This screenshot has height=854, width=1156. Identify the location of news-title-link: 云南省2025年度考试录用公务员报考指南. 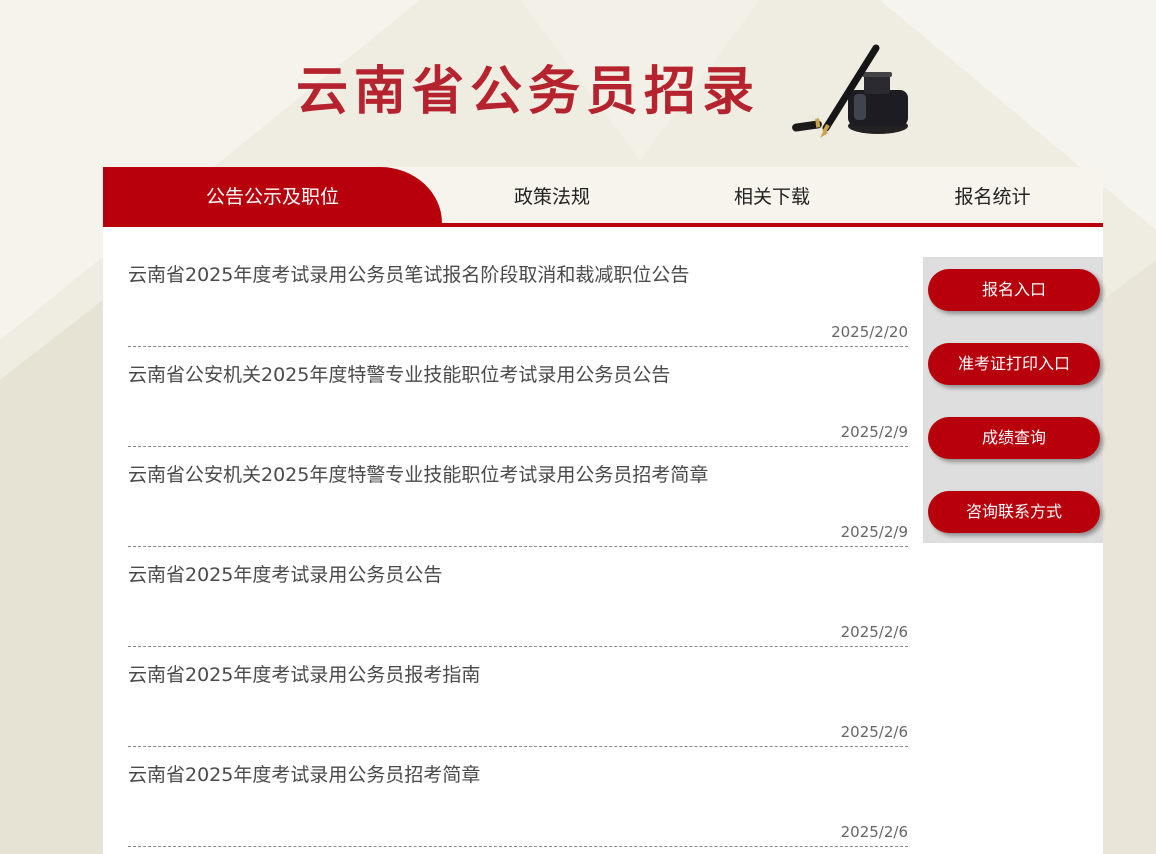
(304, 673).